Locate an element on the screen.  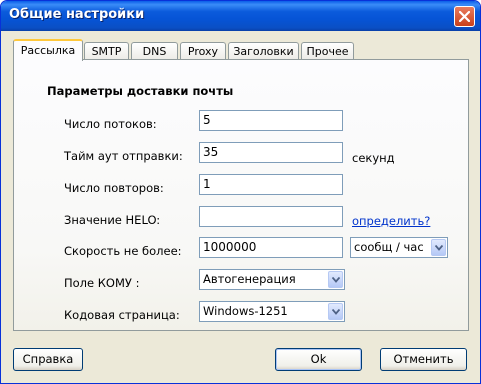
close-button is located at coordinates (464, 16).